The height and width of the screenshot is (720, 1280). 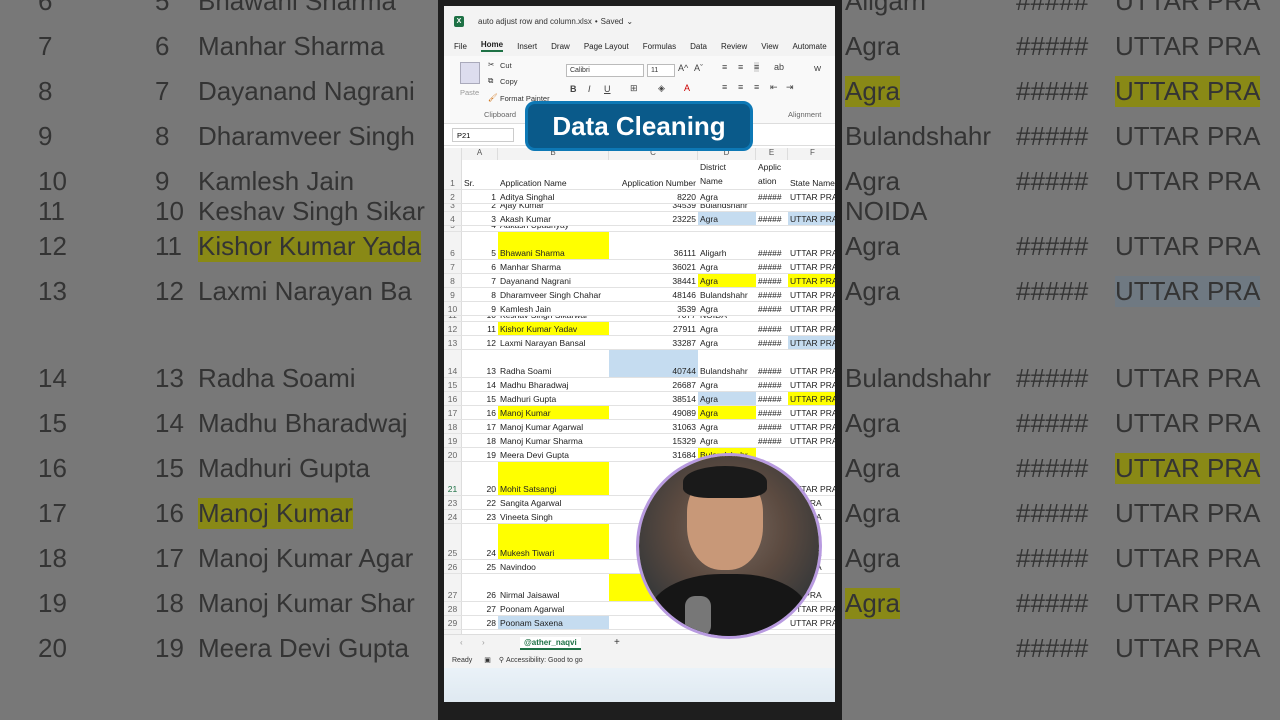 I want to click on increase-indent-icon: ⇥, so click(x=790, y=87).